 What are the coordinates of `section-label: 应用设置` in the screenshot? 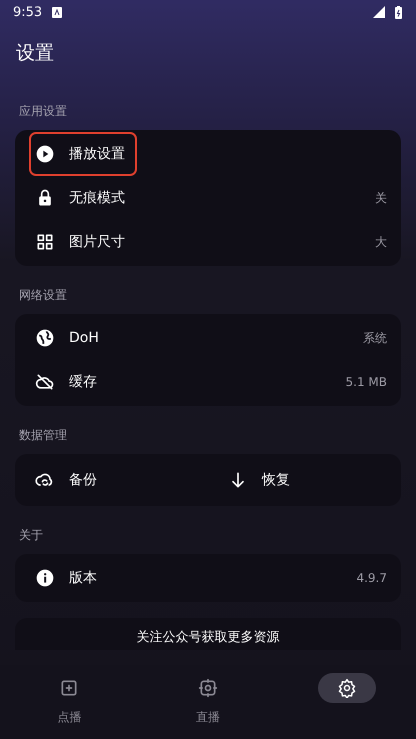 It's located at (43, 111).